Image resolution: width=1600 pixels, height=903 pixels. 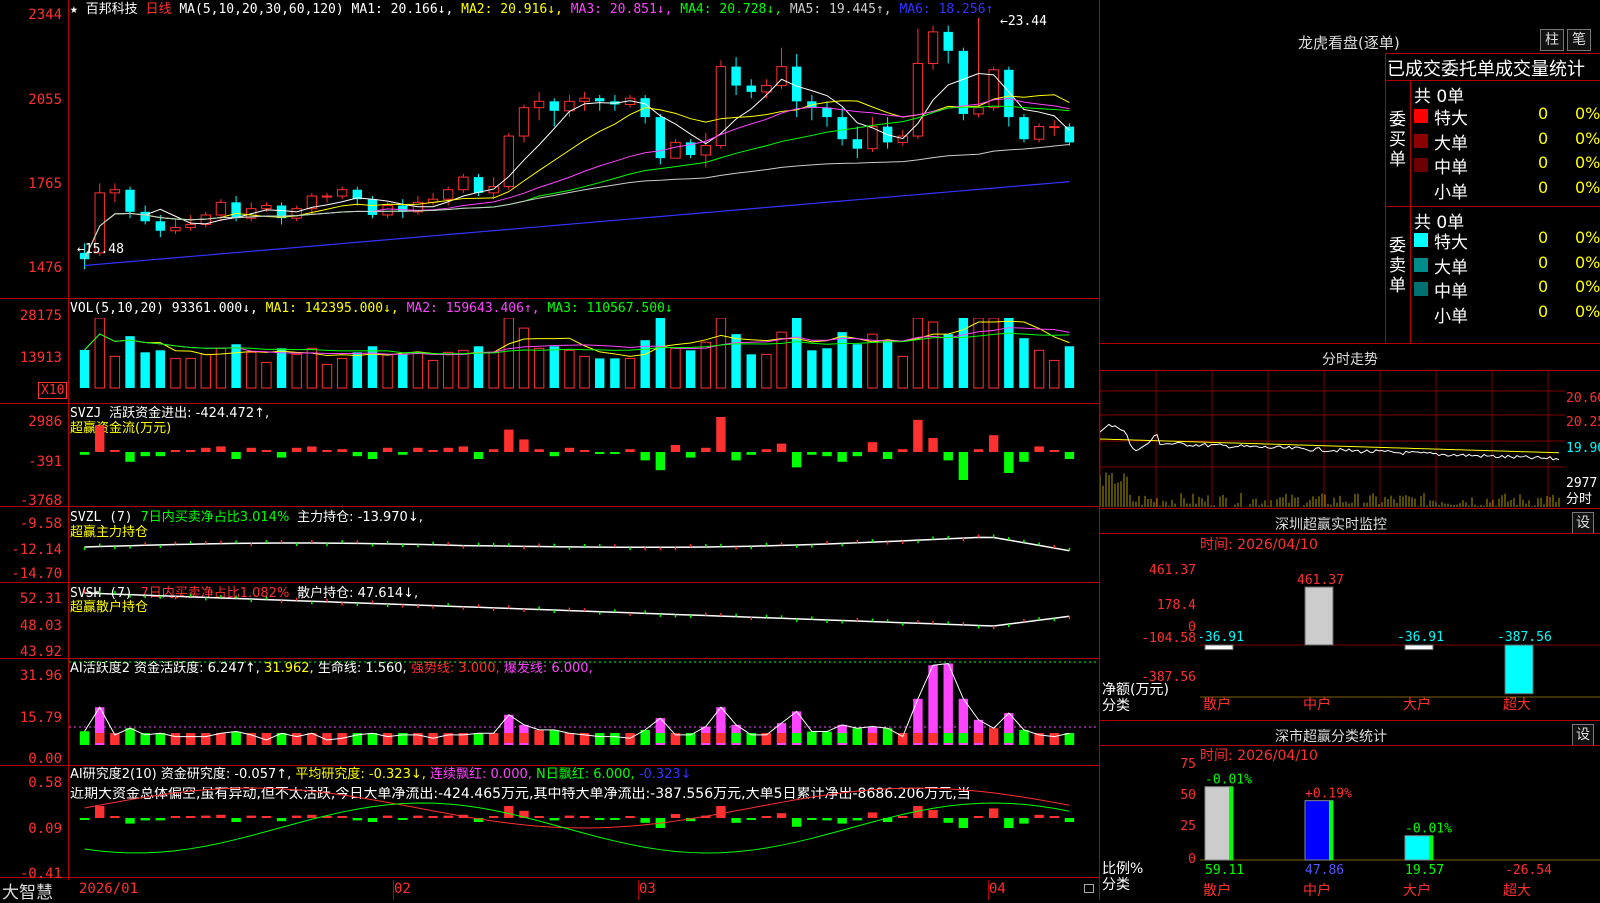 I want to click on intraday-chart, so click(x=1332, y=439).